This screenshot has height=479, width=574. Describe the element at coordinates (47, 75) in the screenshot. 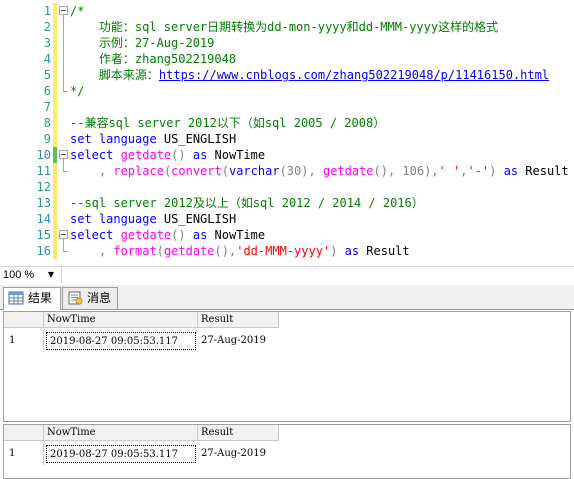

I see `line-number: 5` at that location.